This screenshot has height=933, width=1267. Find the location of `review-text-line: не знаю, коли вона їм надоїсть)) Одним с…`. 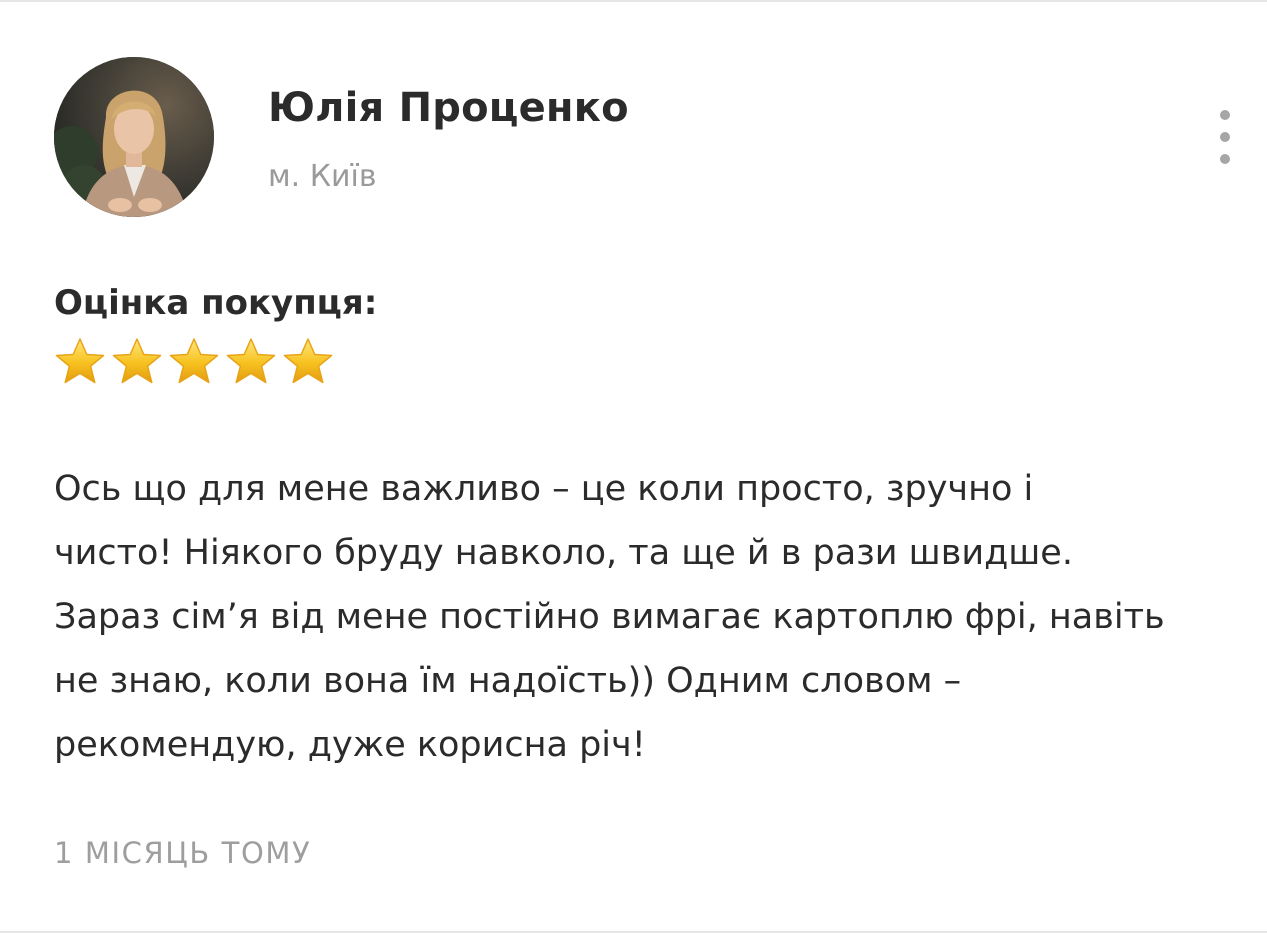

review-text-line: не знаю, коли вона їм надоїсть)) Одним с… is located at coordinates (508, 681).